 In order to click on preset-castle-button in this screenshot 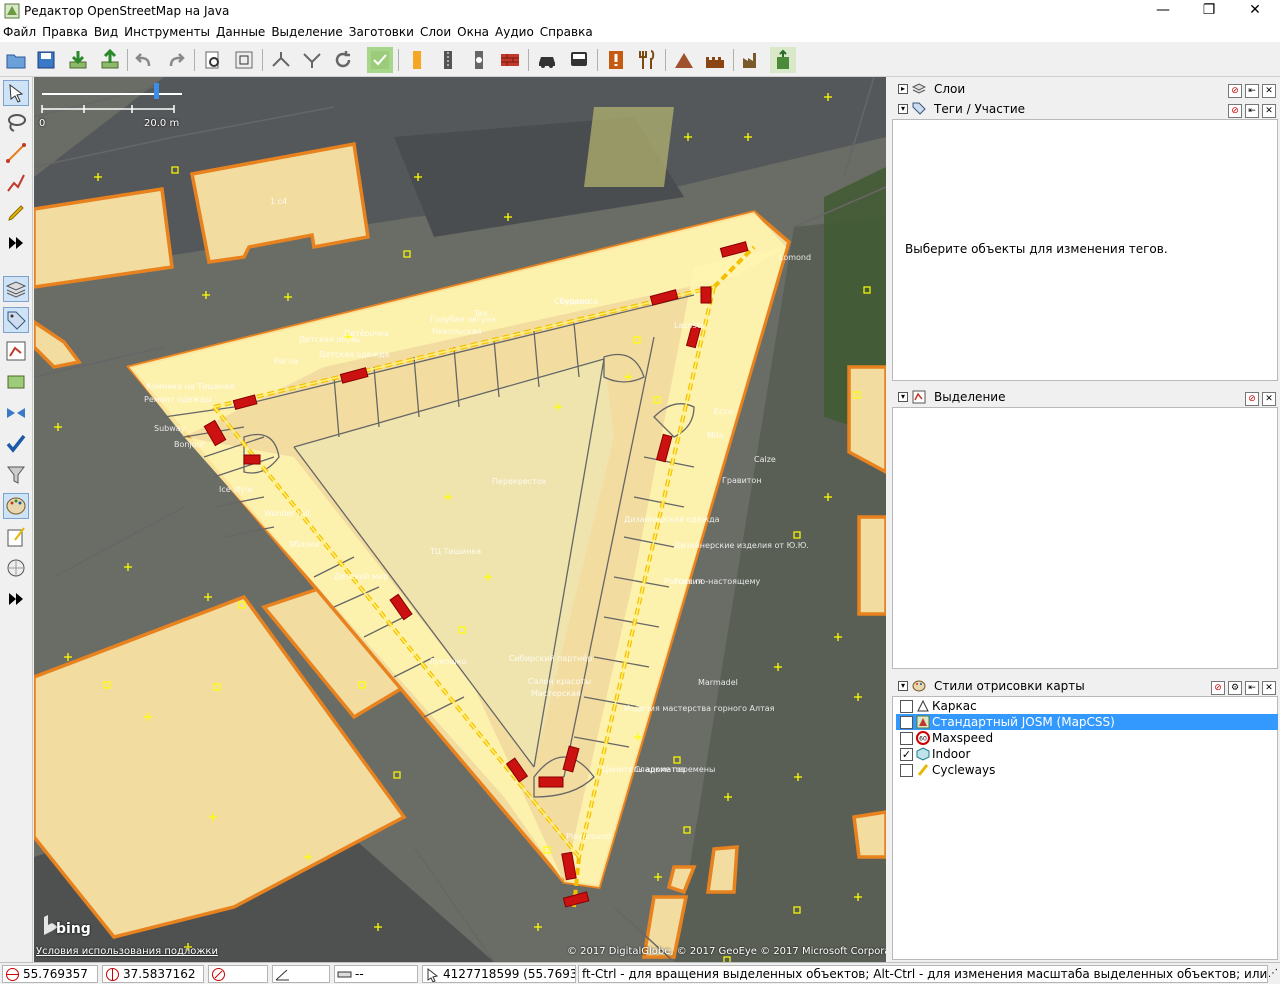, I will do `click(715, 60)`.